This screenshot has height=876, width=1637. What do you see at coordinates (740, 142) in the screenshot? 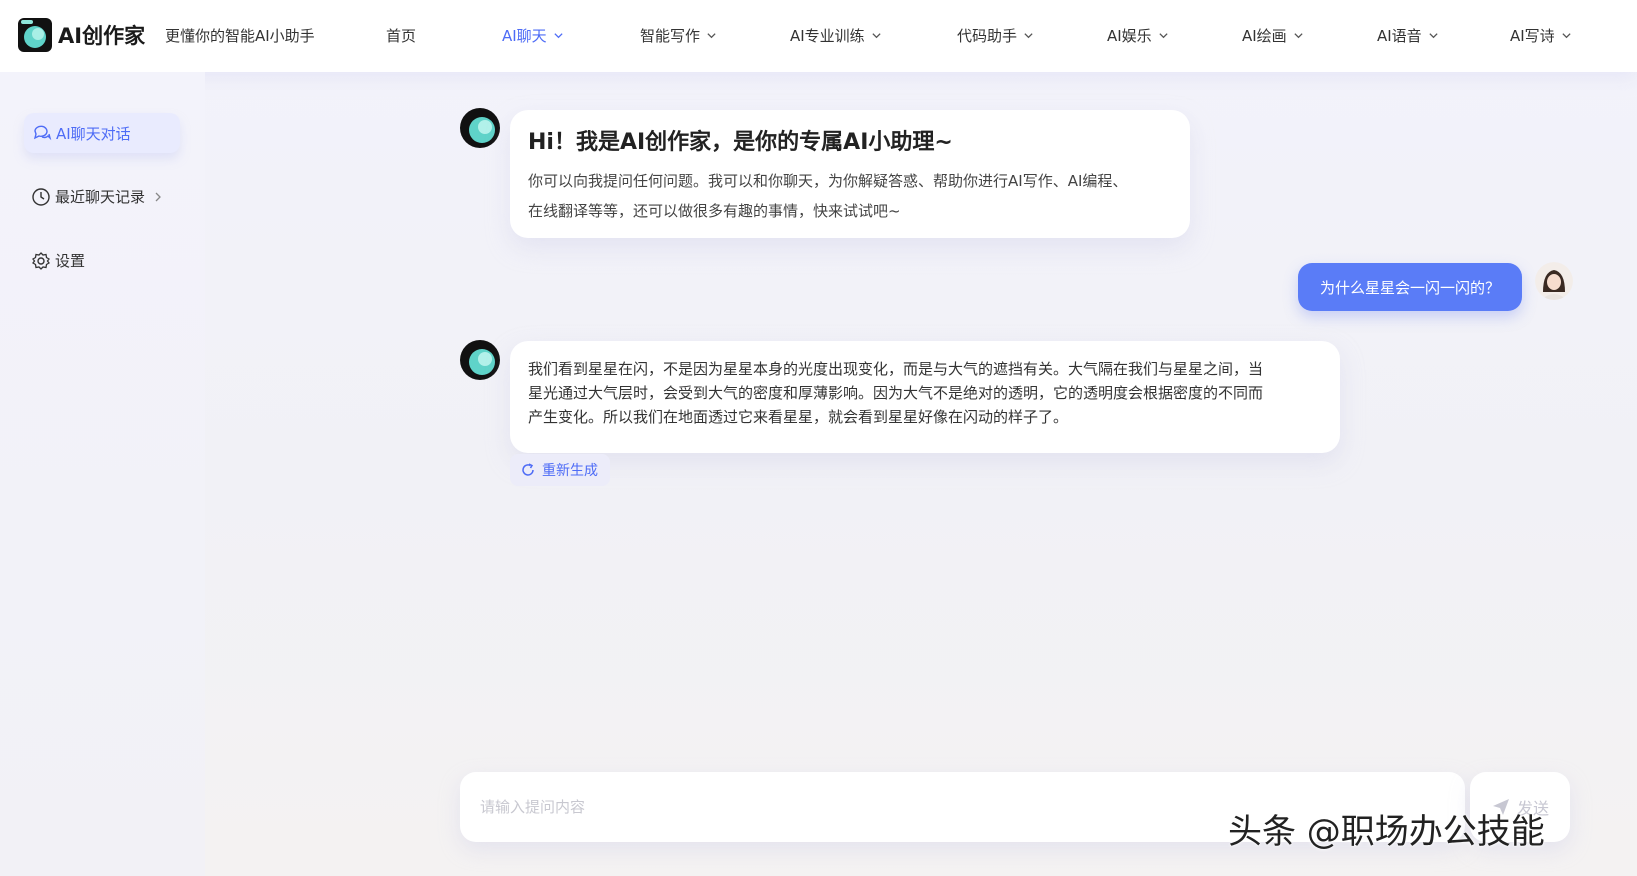
I see `greeting-title: Hi！我是AI创作家，是你的专属AI小助理~` at bounding box center [740, 142].